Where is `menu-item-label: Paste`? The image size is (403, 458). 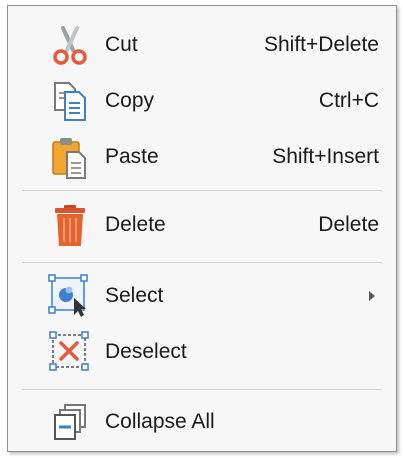 menu-item-label: Paste is located at coordinates (132, 156).